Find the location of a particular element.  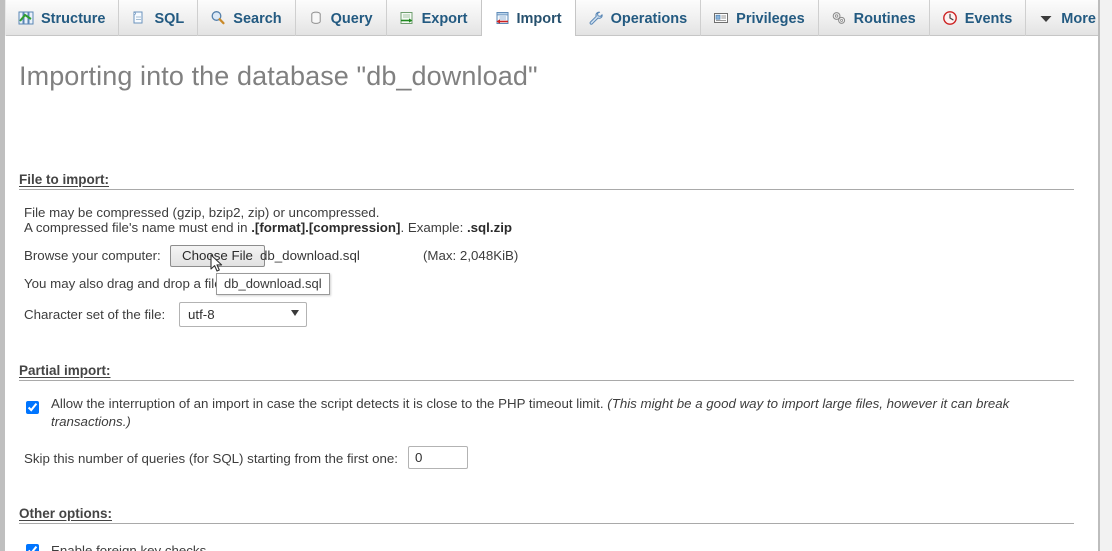

tab-events: Events is located at coordinates (978, 18).